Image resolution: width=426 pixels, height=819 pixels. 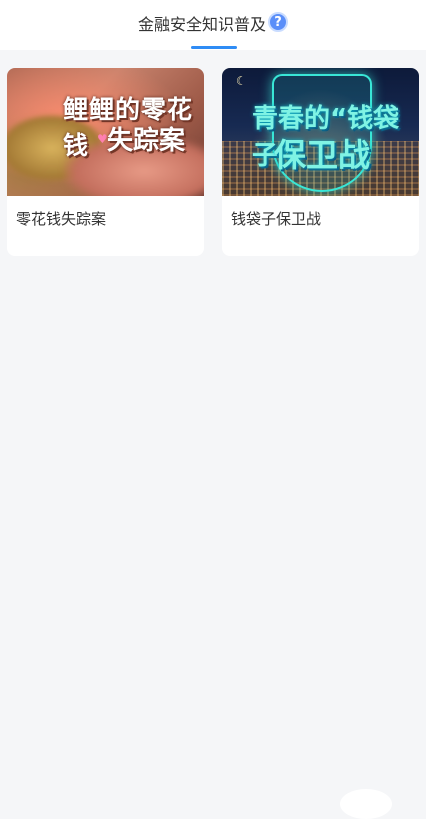 What do you see at coordinates (278, 22) in the screenshot?
I see `help-icon: ?` at bounding box center [278, 22].